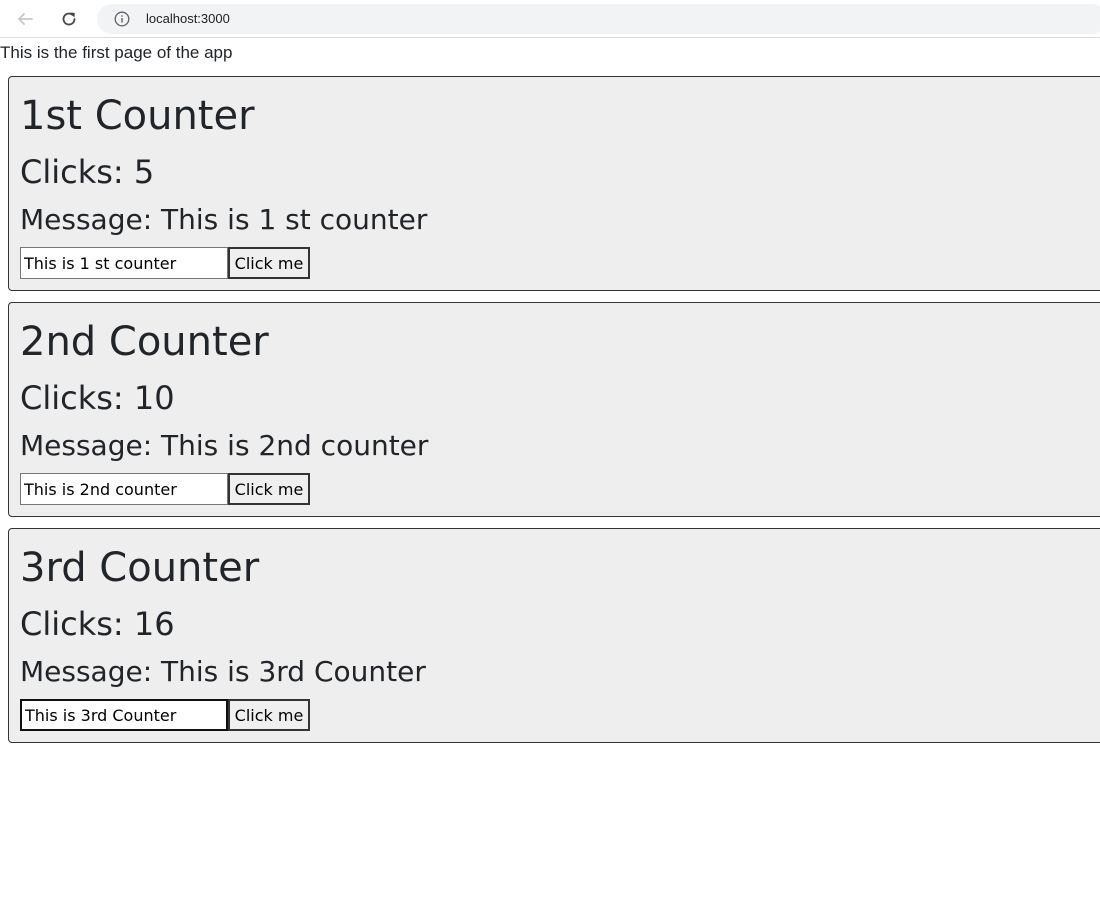 Image resolution: width=1100 pixels, height=921 pixels. I want to click on browser-toolbar: localhost:3000, so click(550, 19).